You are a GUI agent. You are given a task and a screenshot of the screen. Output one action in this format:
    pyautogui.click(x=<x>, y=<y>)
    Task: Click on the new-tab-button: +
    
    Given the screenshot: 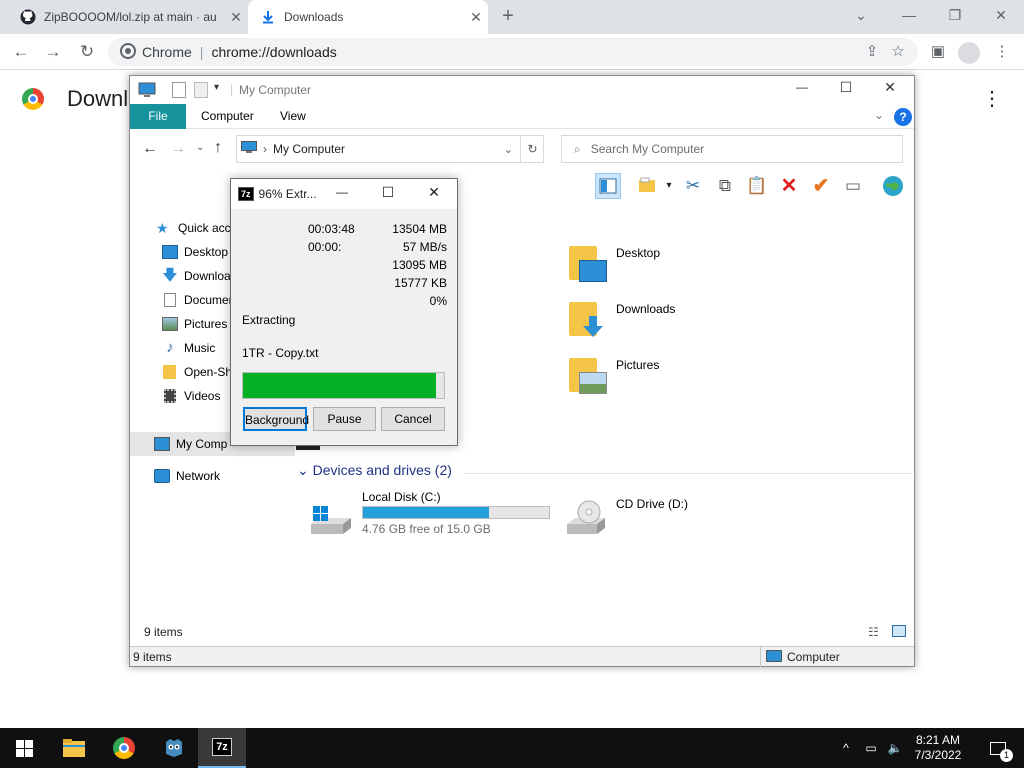 What is the action you would take?
    pyautogui.click(x=508, y=17)
    